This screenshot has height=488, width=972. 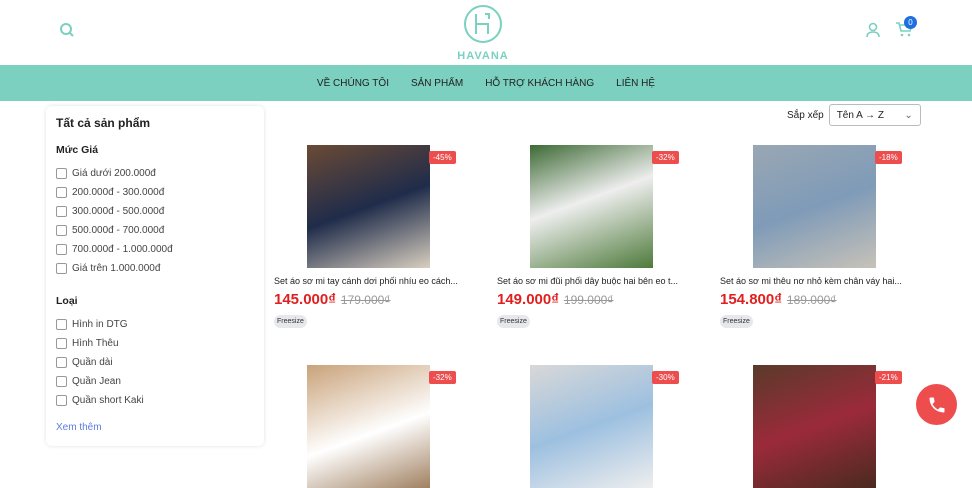 I want to click on filter-option: Giá trên 1.000.000đ, so click(x=155, y=268).